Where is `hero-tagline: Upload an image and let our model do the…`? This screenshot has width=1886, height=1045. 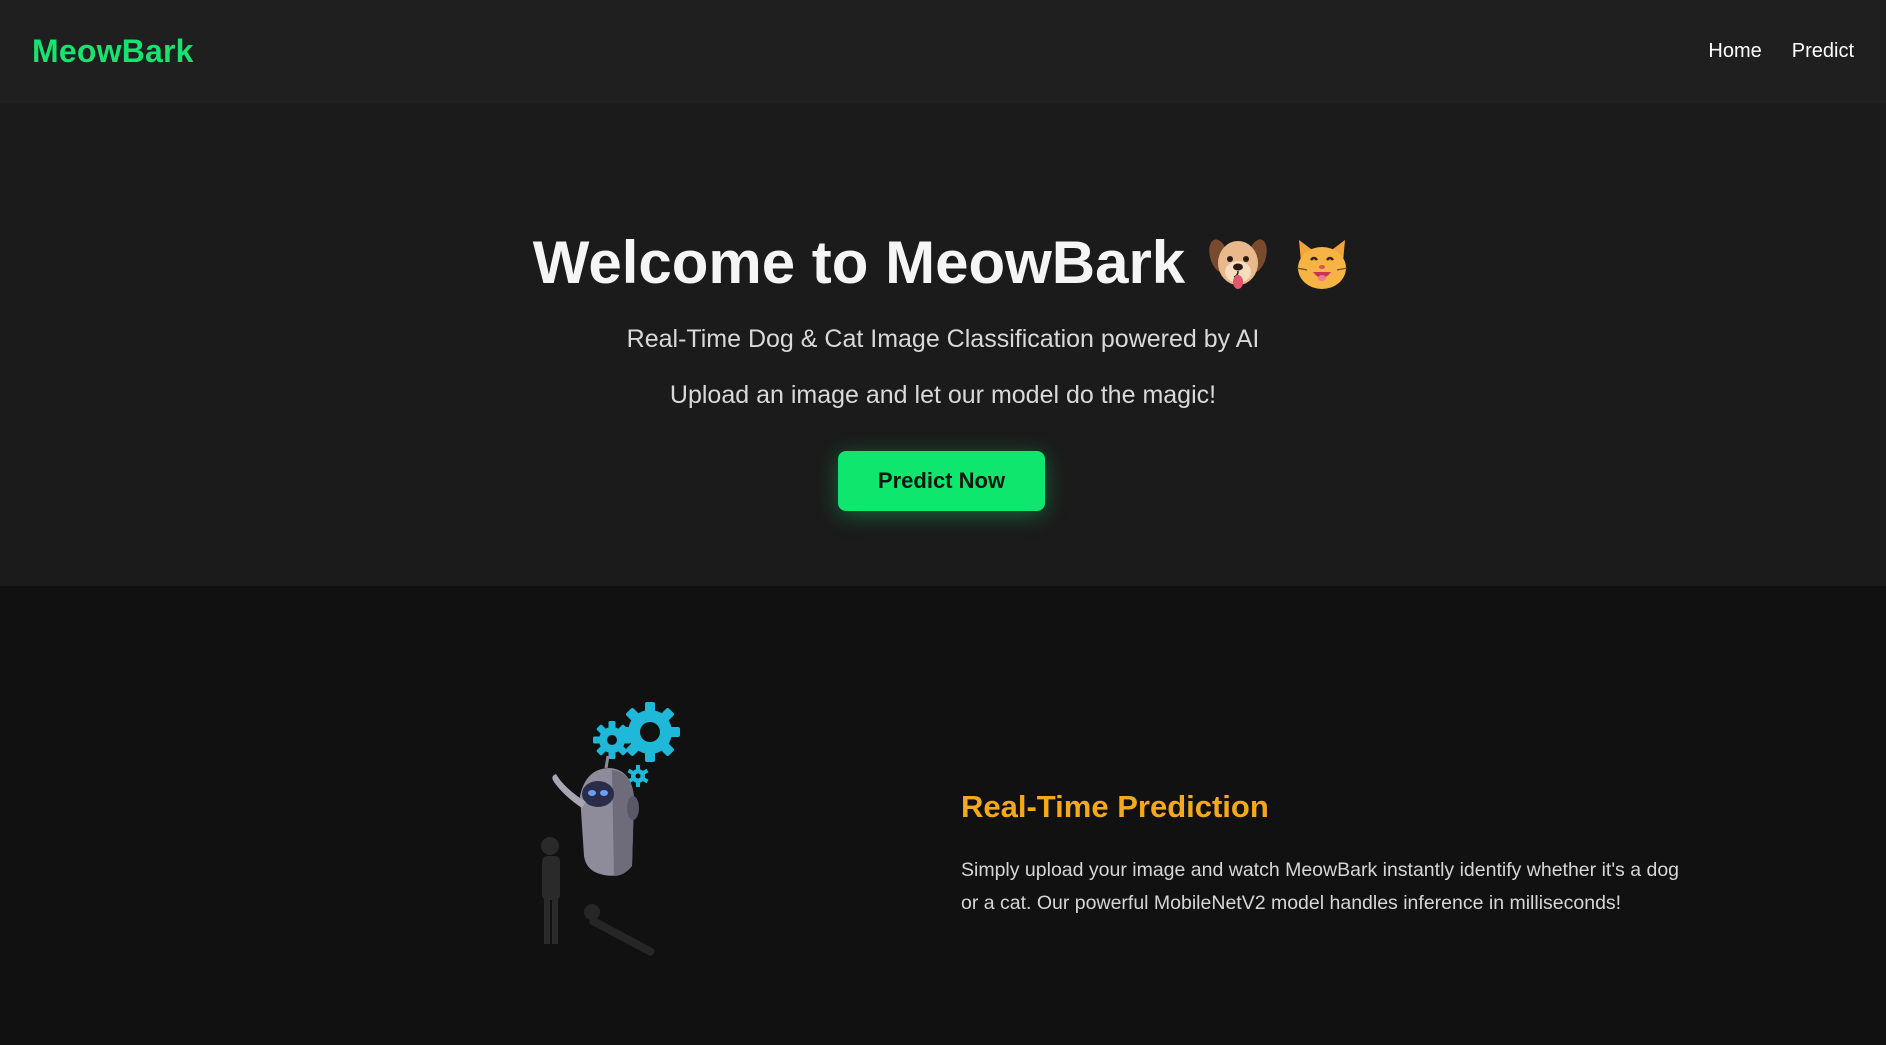 hero-tagline: Upload an image and let our model do the… is located at coordinates (943, 395).